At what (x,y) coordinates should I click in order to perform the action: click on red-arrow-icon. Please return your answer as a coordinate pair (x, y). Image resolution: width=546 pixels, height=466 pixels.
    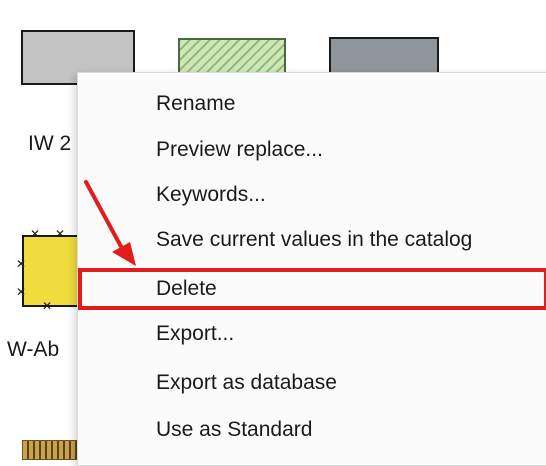
    Looking at the image, I should click on (110, 223).